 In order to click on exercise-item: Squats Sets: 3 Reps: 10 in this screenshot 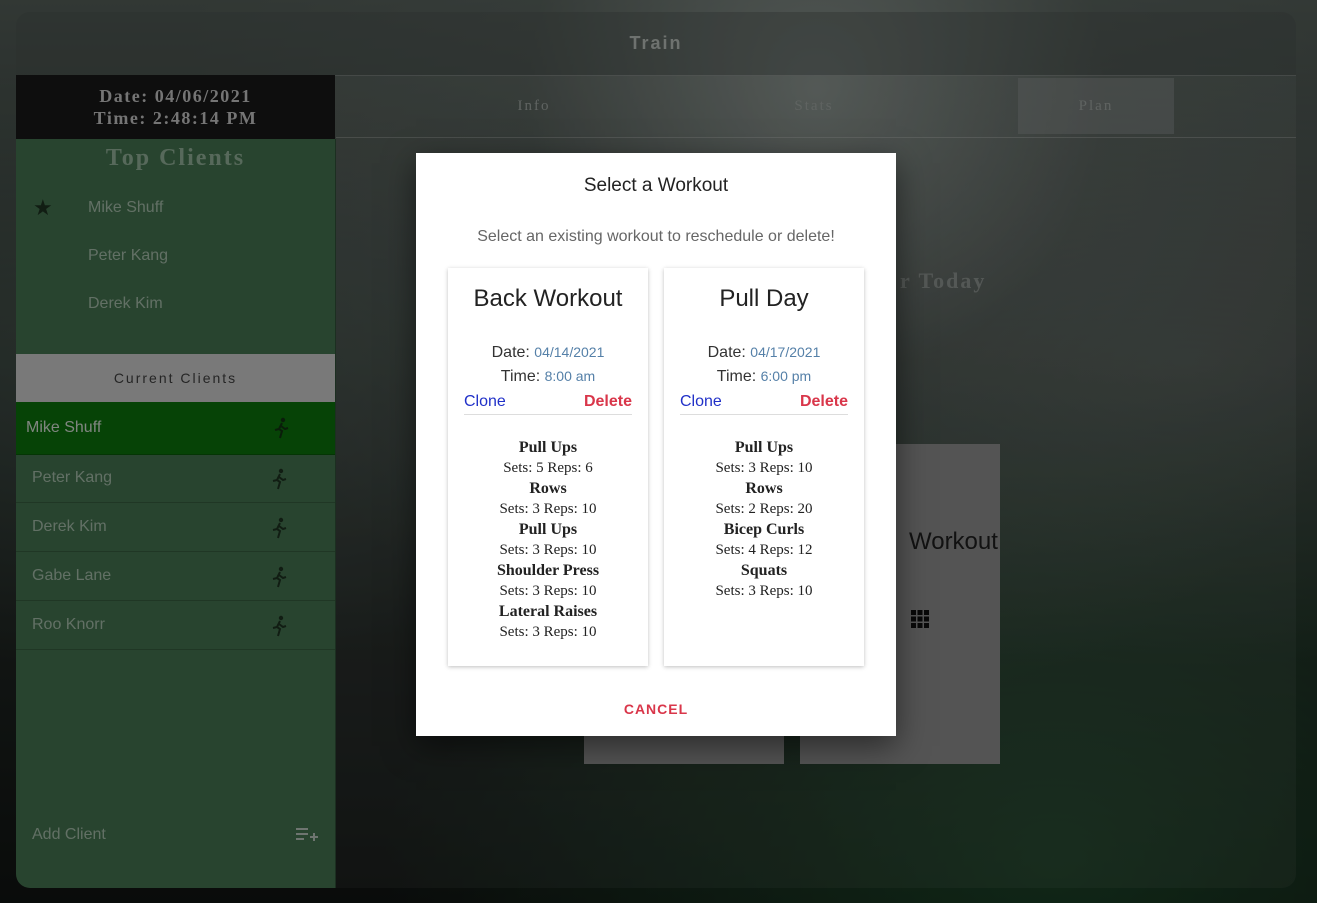, I will do `click(764, 580)`.